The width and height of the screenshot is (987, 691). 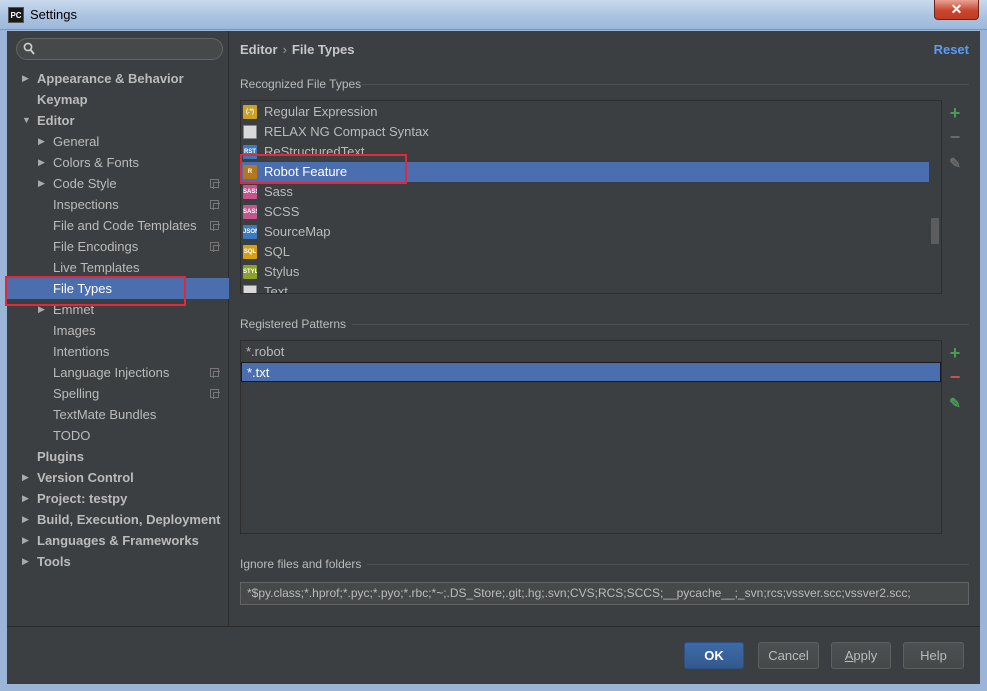 What do you see at coordinates (118, 141) in the screenshot?
I see `sidebar-item-general: ▶ General` at bounding box center [118, 141].